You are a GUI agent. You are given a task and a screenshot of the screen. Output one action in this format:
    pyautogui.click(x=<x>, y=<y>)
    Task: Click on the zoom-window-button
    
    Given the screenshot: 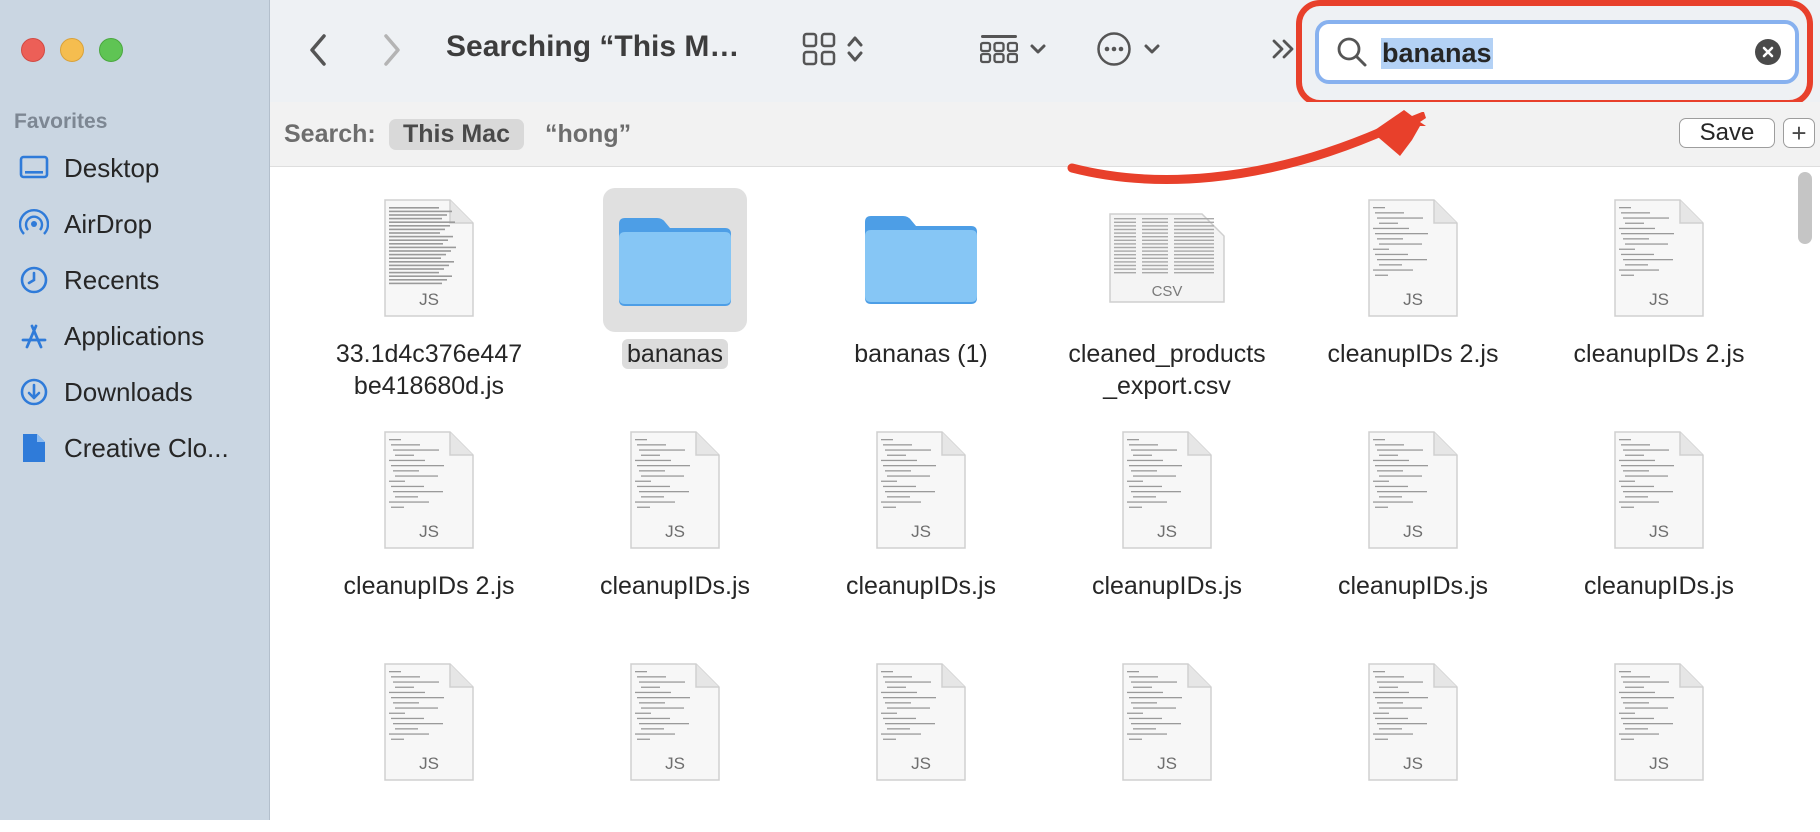 What is the action you would take?
    pyautogui.click(x=111, y=50)
    